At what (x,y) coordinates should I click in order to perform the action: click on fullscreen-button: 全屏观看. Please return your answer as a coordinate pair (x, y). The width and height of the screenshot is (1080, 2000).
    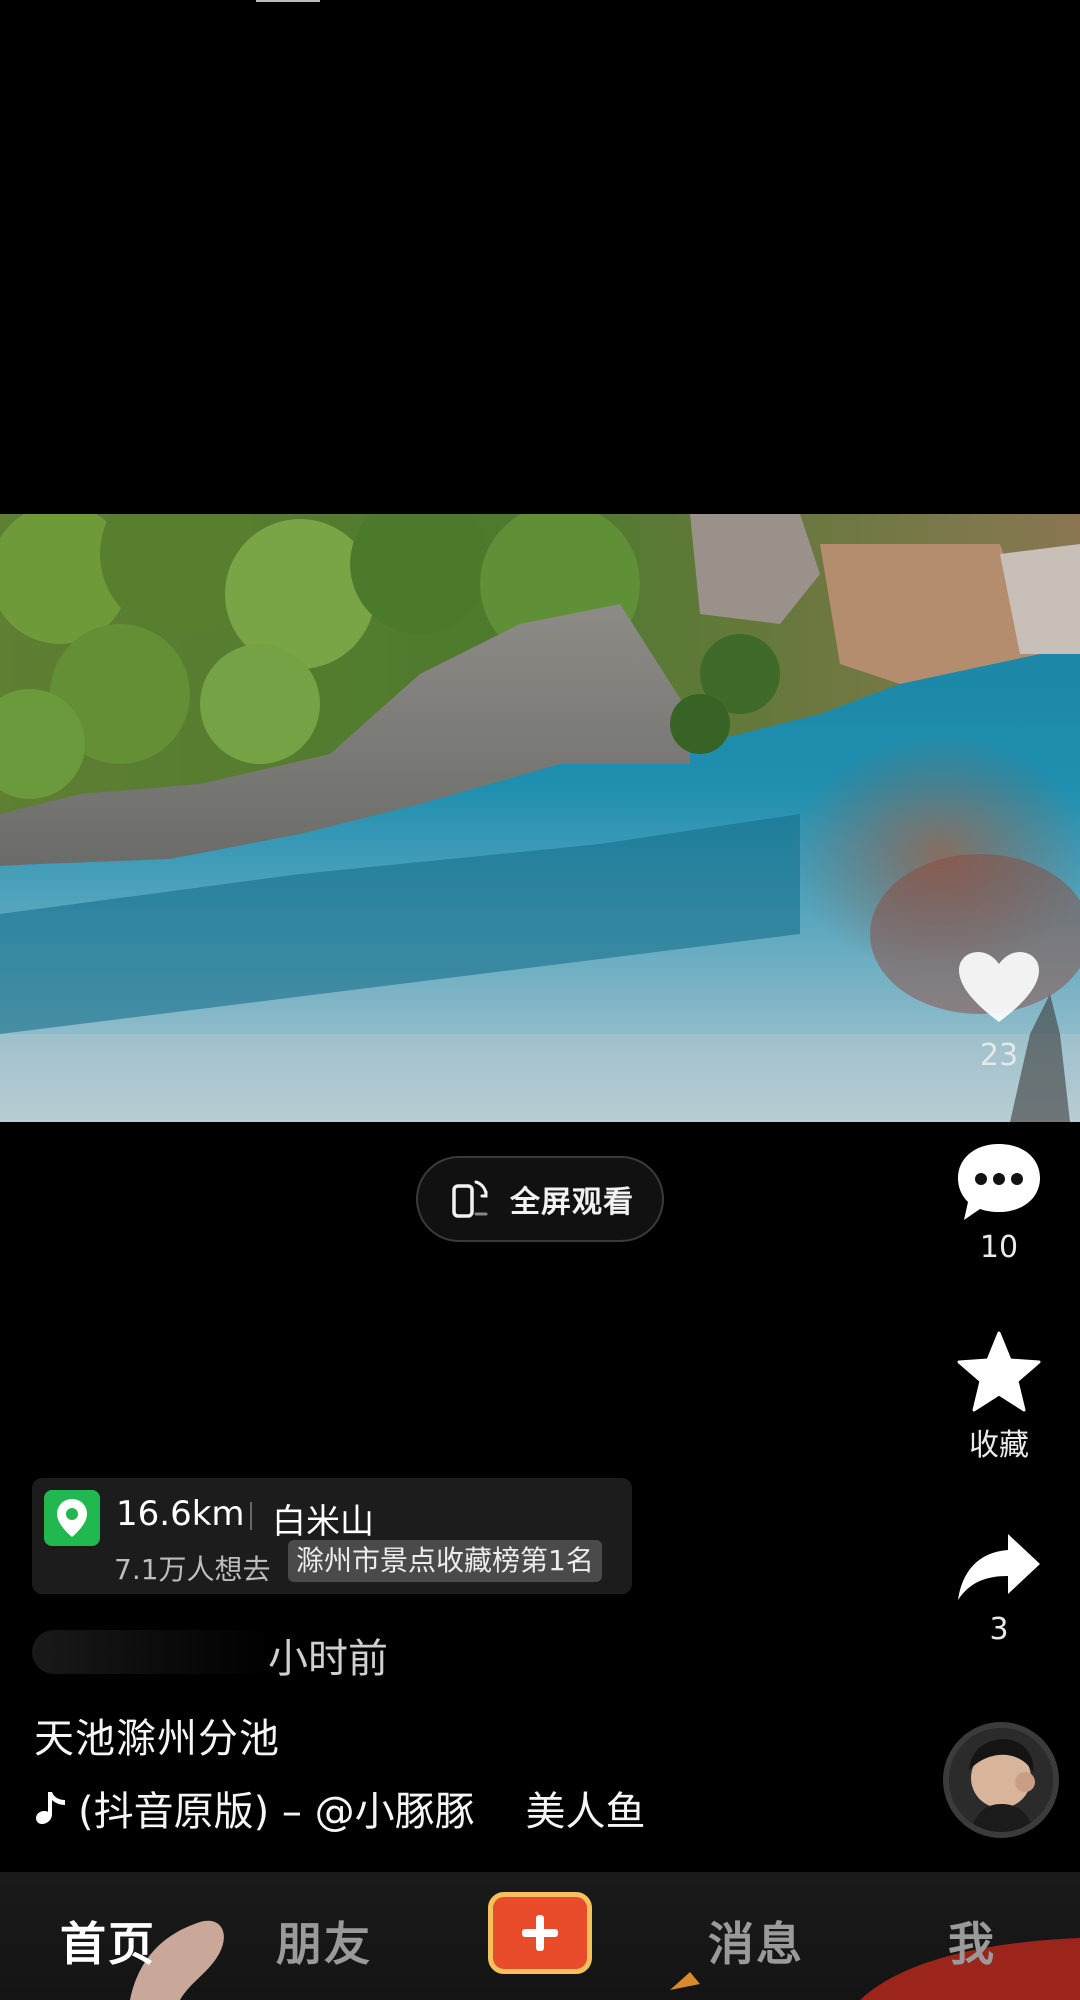
    Looking at the image, I should click on (540, 1199).